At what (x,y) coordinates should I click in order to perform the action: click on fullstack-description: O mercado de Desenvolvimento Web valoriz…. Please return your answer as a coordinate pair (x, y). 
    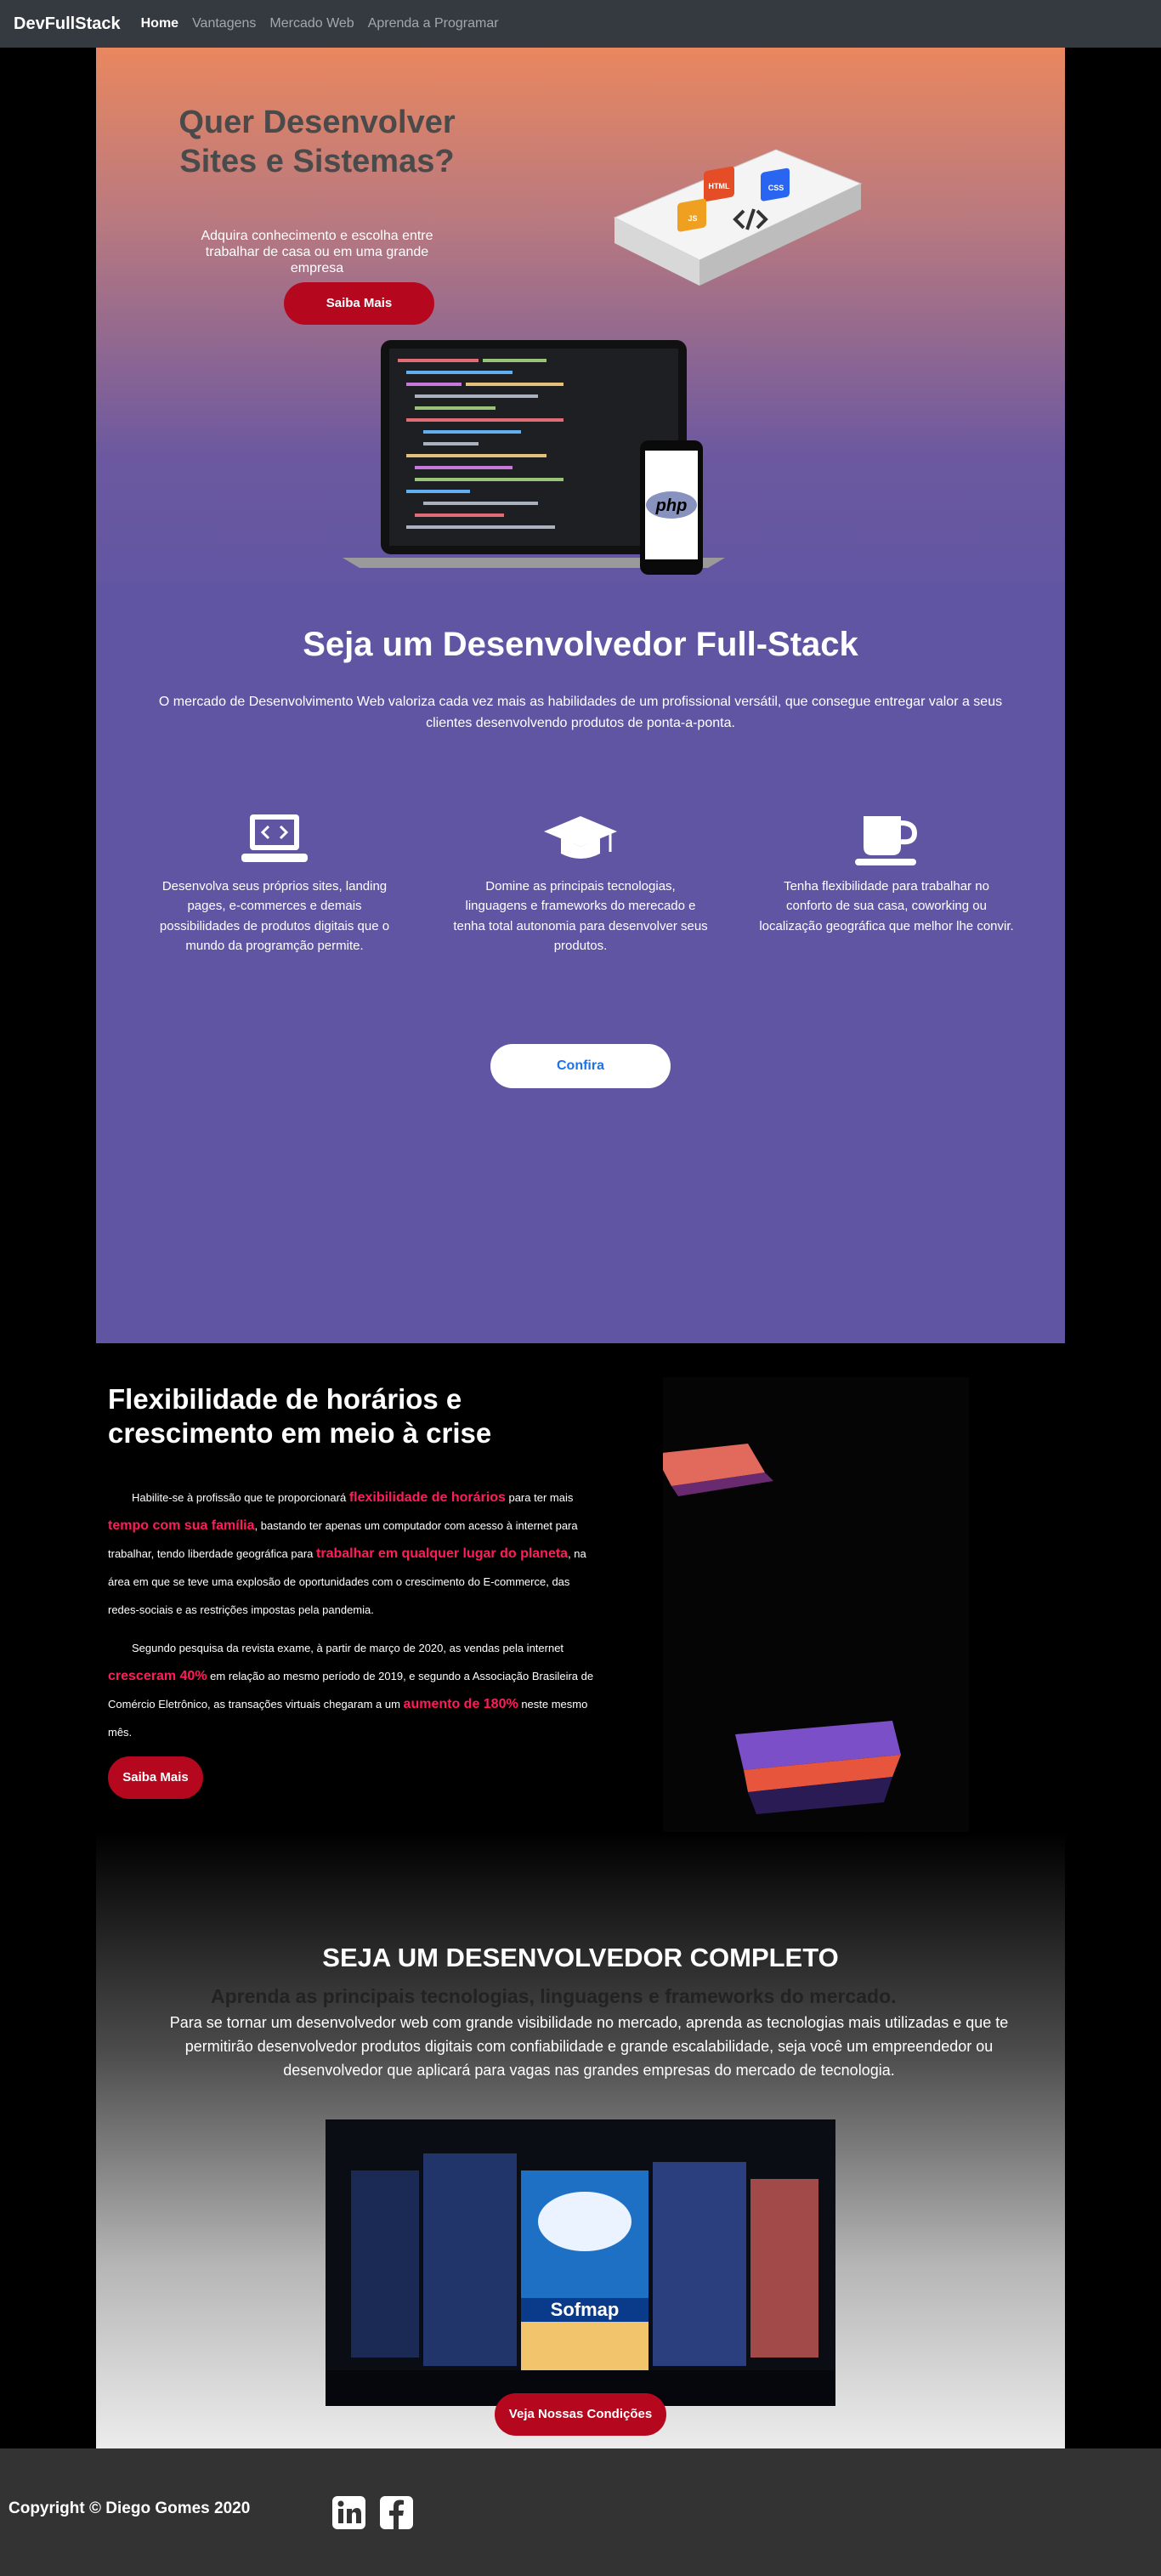
    Looking at the image, I should click on (580, 713).